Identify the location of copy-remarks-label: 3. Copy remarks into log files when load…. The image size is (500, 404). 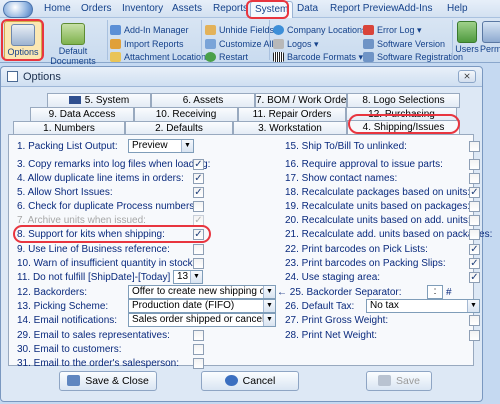
(114, 164).